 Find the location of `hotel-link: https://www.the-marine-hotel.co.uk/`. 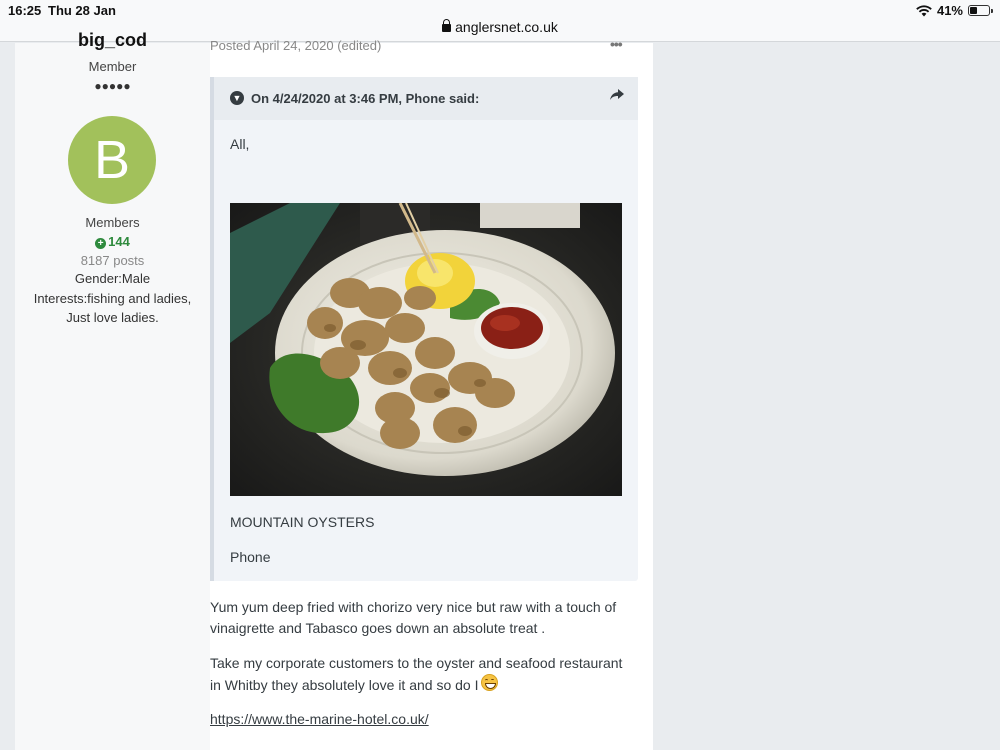

hotel-link: https://www.the-marine-hotel.co.uk/ is located at coordinates (319, 719).